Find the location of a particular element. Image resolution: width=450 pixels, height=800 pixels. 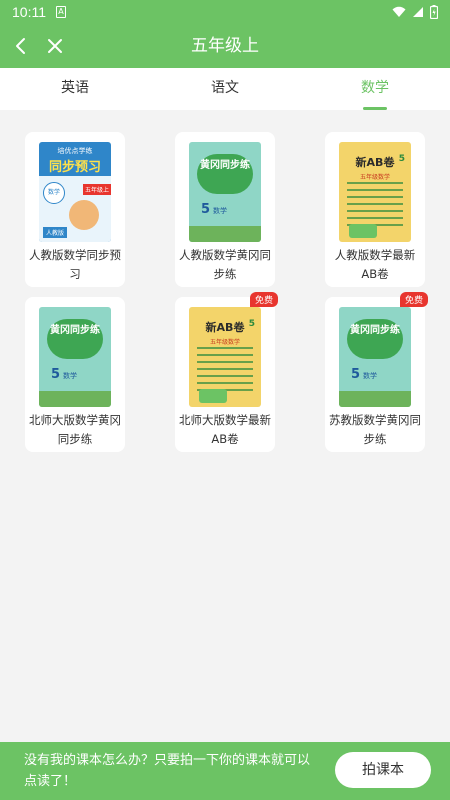

status-time: 10:11 is located at coordinates (29, 12).